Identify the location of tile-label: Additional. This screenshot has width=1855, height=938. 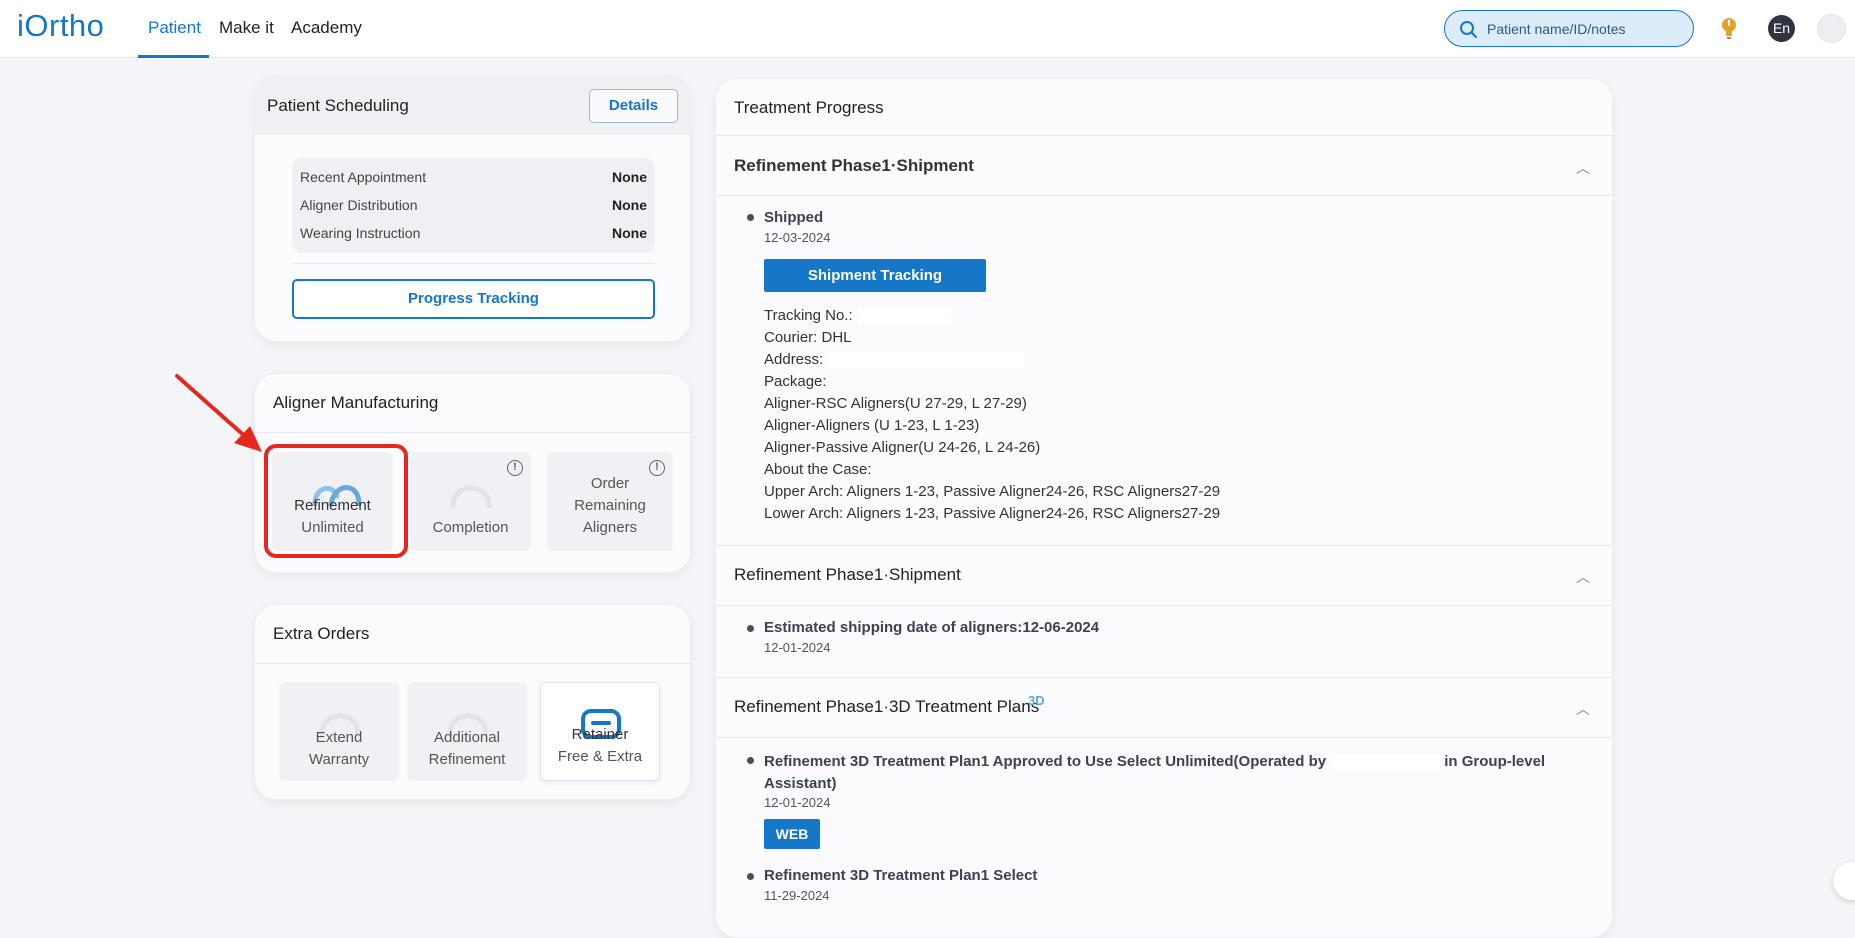
(467, 737).